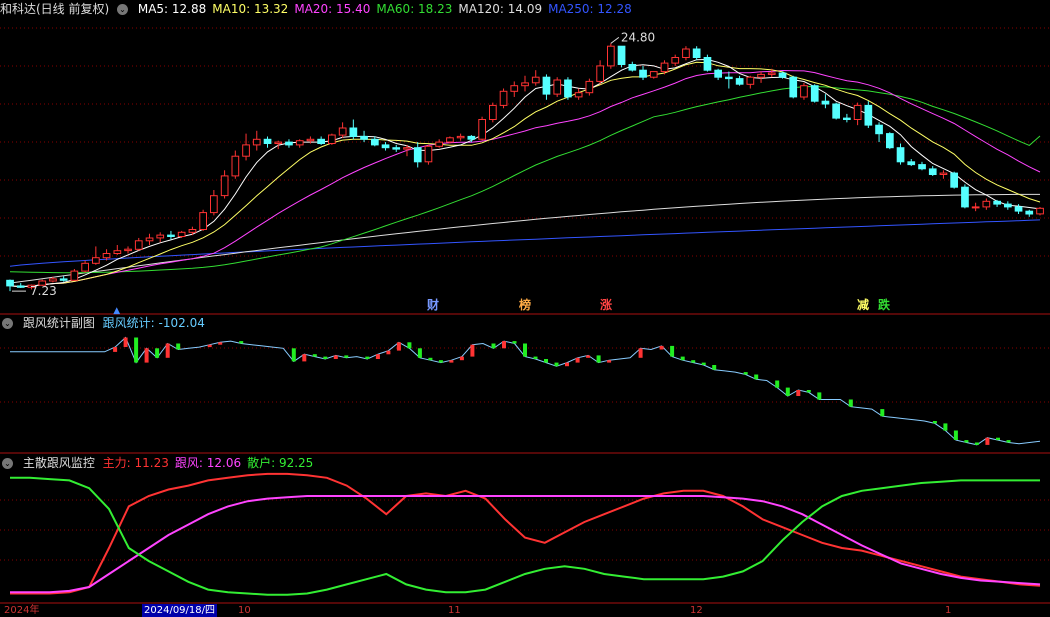 This screenshot has width=1050, height=617. What do you see at coordinates (55, 9) in the screenshot?
I see `stock-title: 和科达(日线 前复权)` at bounding box center [55, 9].